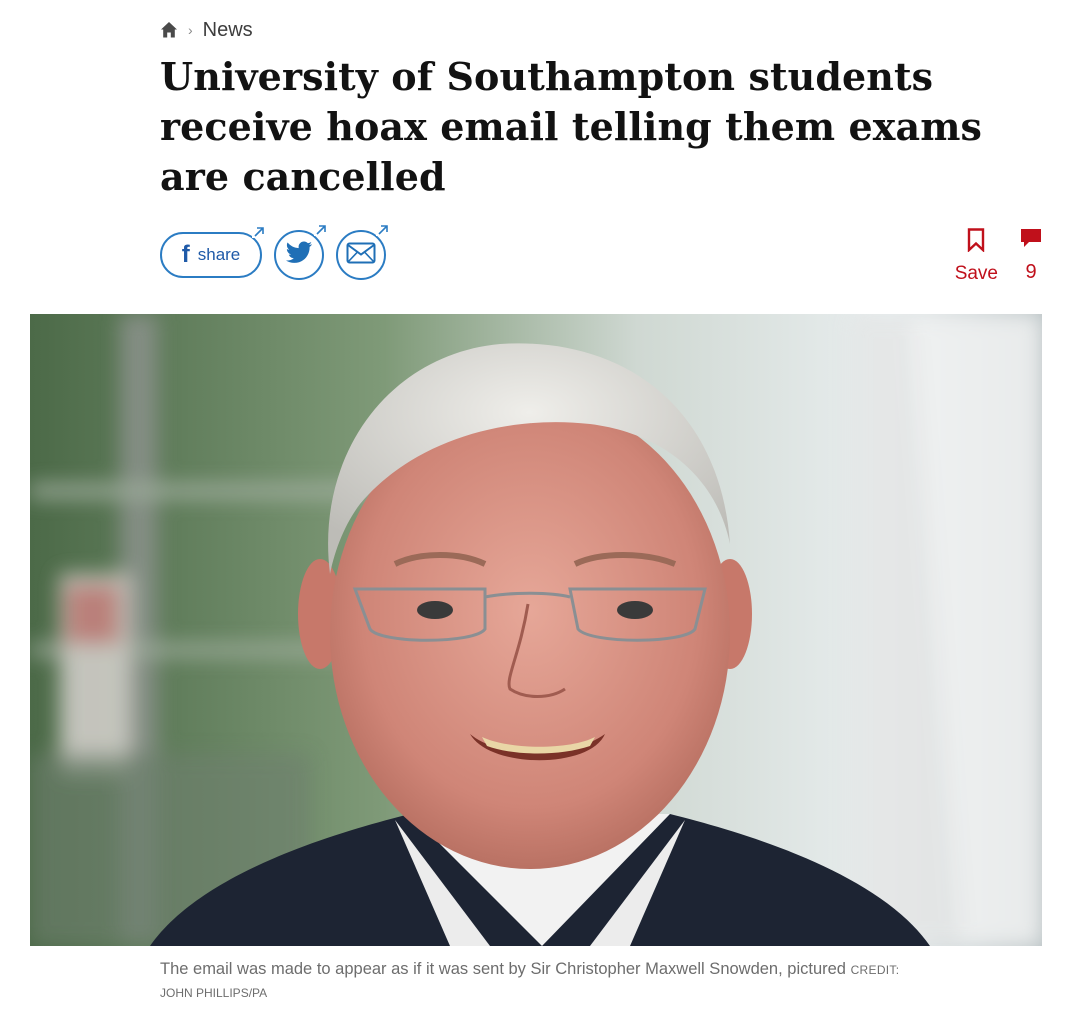 This screenshot has height=1013, width=1080. Describe the element at coordinates (228, 30) in the screenshot. I see `breadcrumb-news-link: News` at that location.